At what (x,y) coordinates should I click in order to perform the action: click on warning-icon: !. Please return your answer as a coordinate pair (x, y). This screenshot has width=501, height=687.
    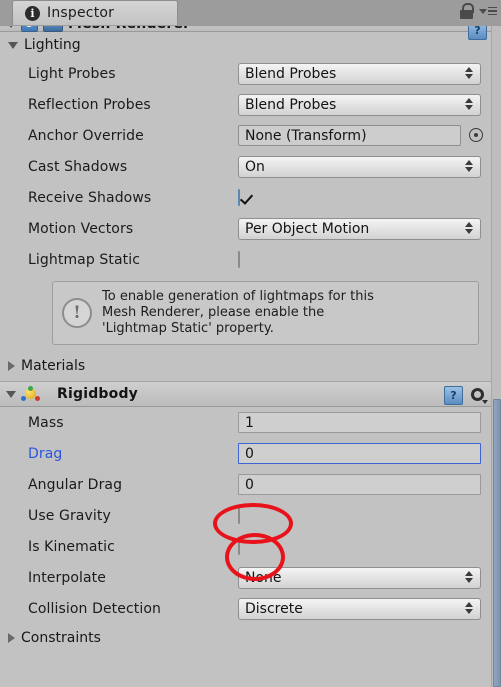
    Looking at the image, I should click on (77, 313).